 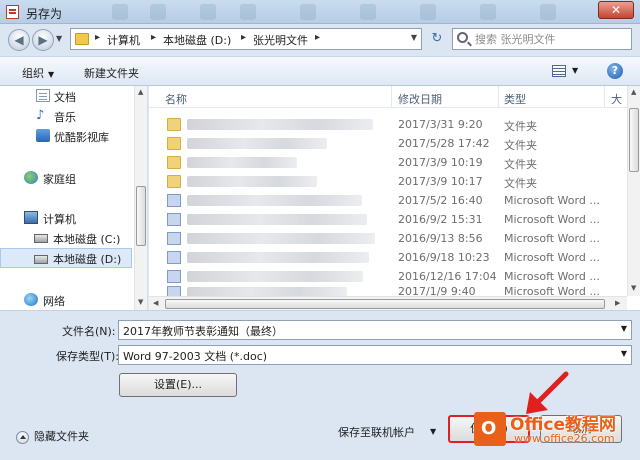 I want to click on word-document-icon, so click(x=174, y=257).